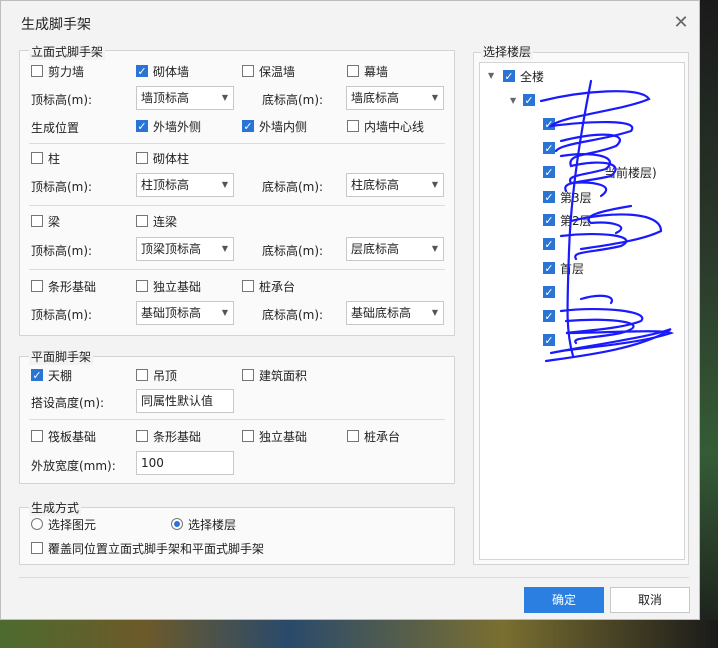 The image size is (718, 648). Describe the element at coordinates (185, 185) in the screenshot. I see `column-top-select: 柱顶标高 ▼` at that location.